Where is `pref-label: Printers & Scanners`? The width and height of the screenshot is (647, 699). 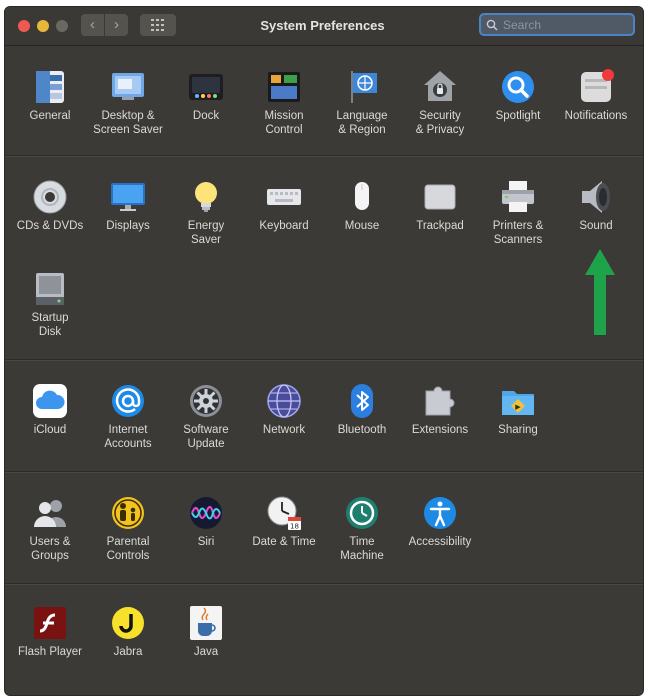
pref-label: Printers & Scanners is located at coordinates (518, 233).